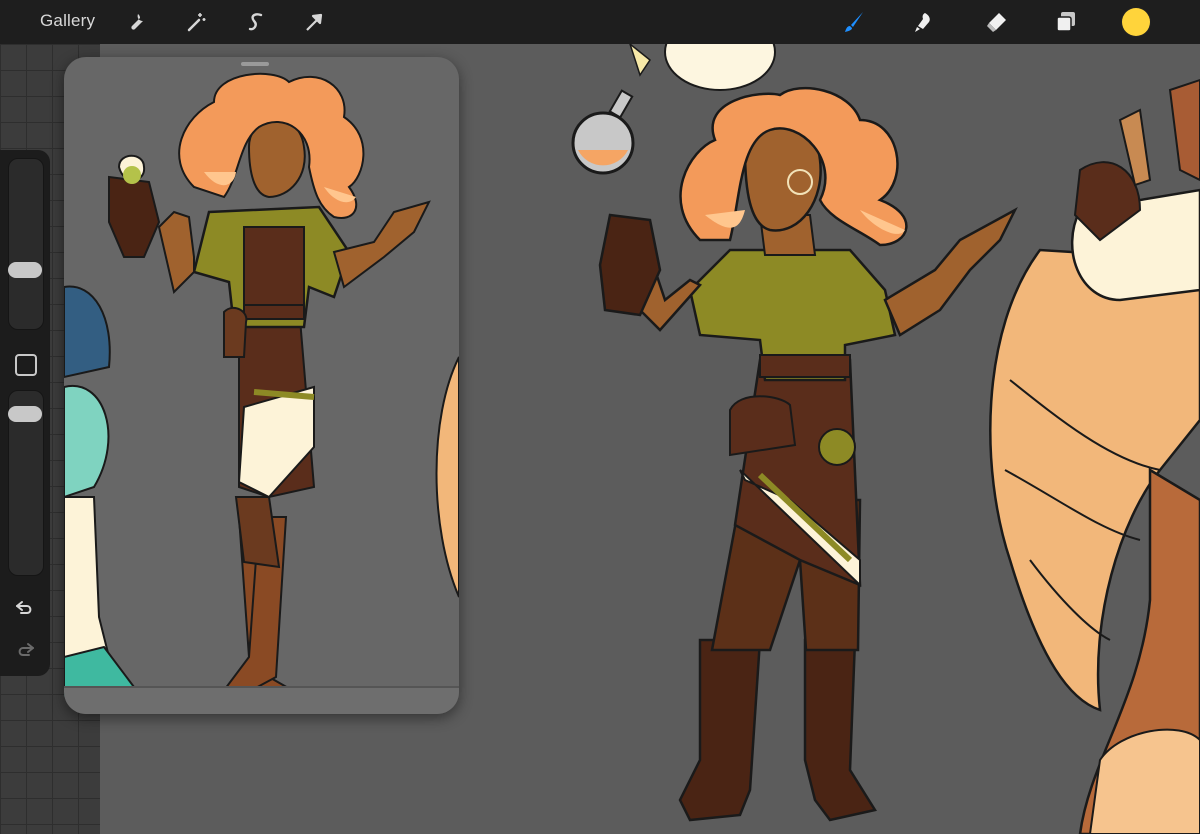  I want to click on brush-icon, so click(854, 22).